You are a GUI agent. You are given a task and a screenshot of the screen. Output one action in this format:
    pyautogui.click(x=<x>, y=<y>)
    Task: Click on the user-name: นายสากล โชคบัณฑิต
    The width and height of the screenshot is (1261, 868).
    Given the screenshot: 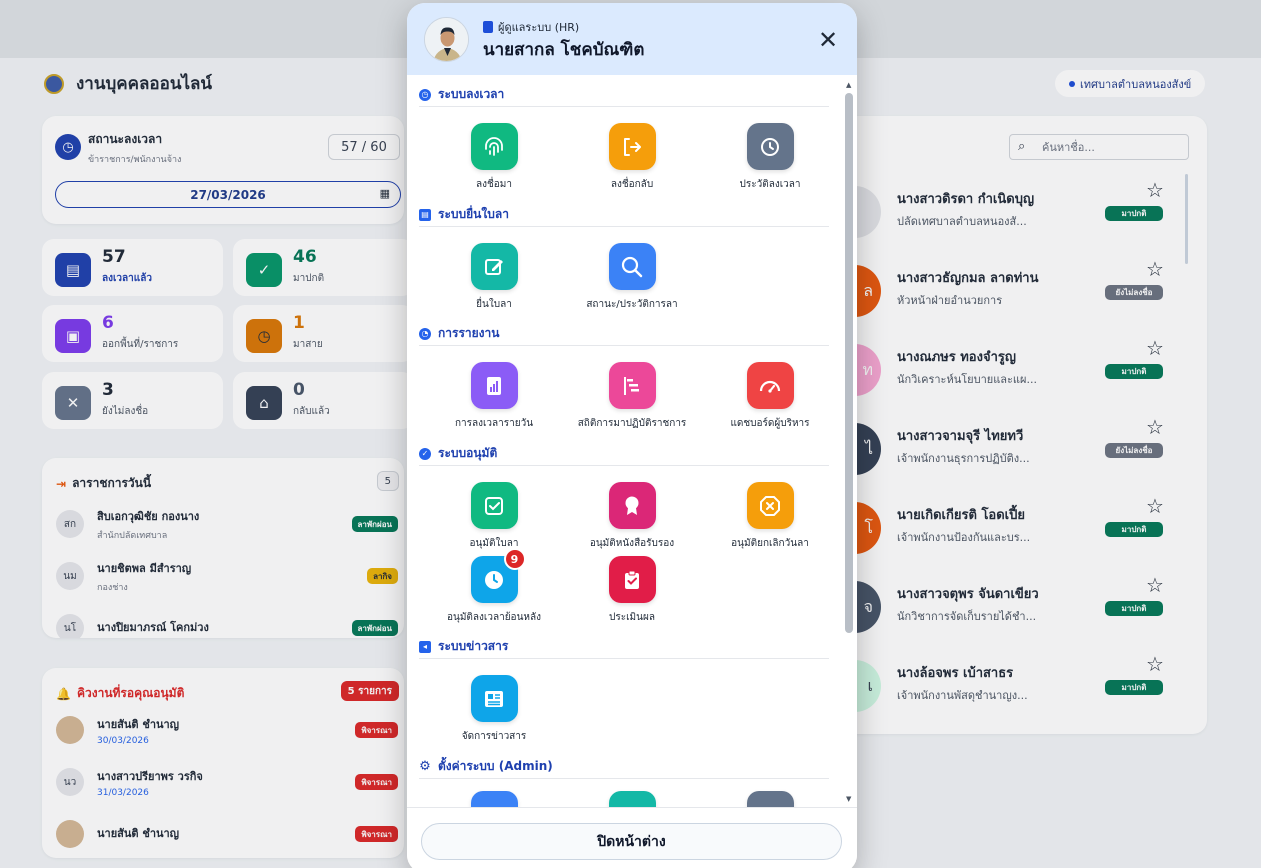 What is the action you would take?
    pyautogui.click(x=564, y=50)
    